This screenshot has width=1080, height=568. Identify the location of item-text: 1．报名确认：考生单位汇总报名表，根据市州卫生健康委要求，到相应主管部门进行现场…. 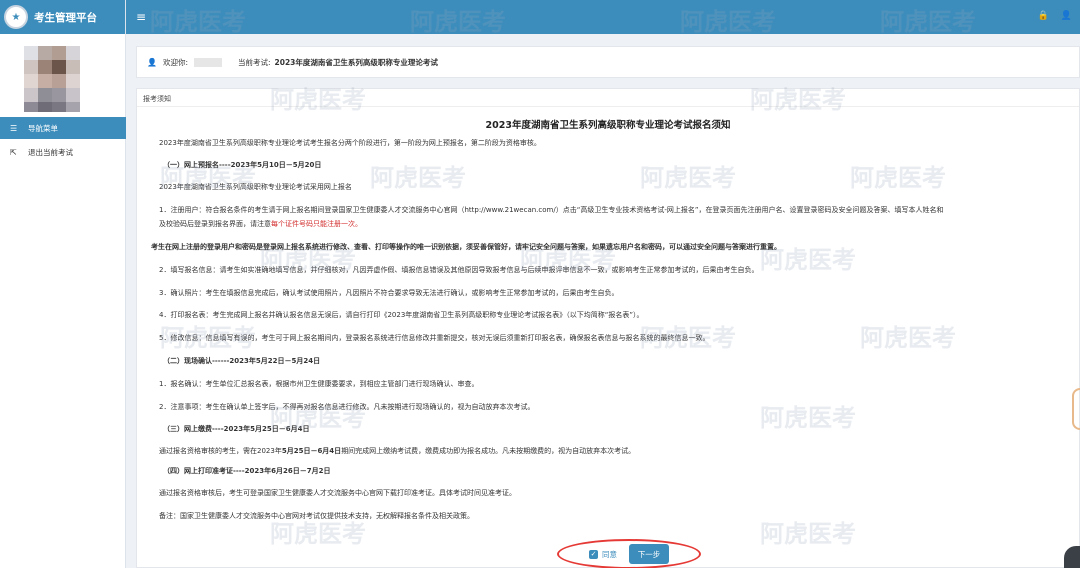
(319, 384).